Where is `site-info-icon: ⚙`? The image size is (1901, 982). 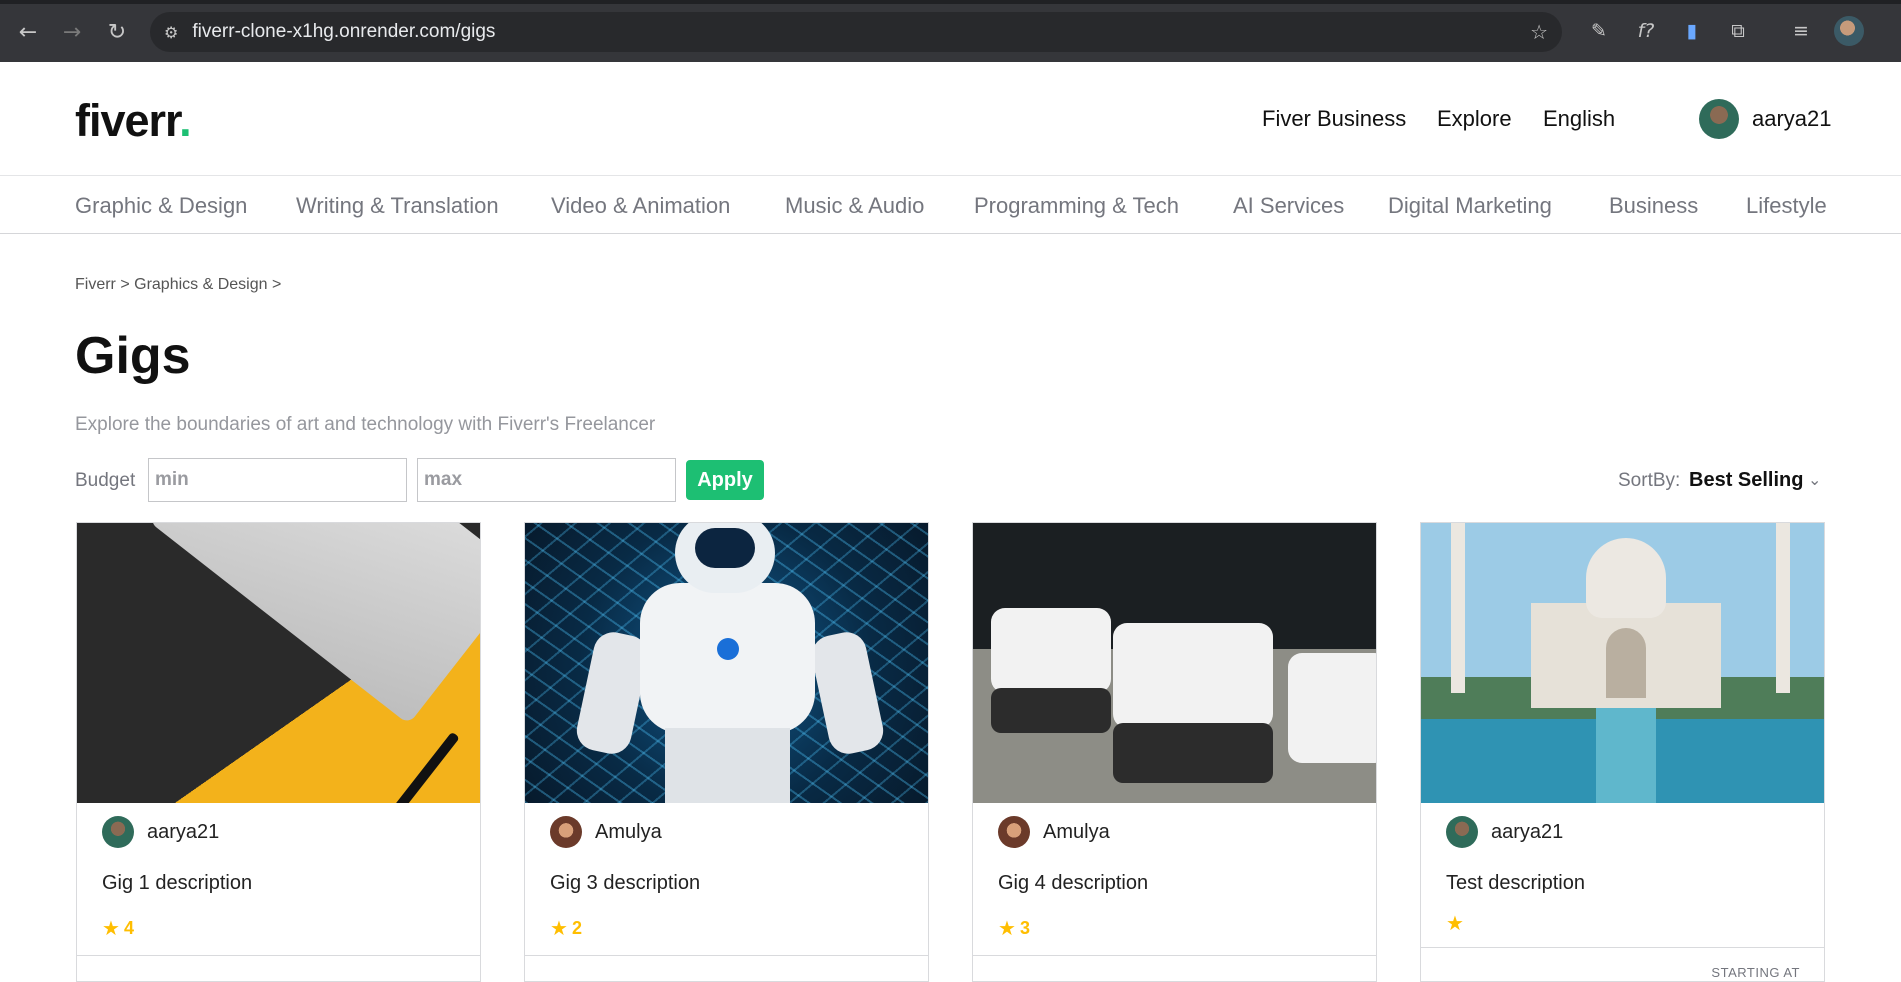
site-info-icon: ⚙ is located at coordinates (171, 32).